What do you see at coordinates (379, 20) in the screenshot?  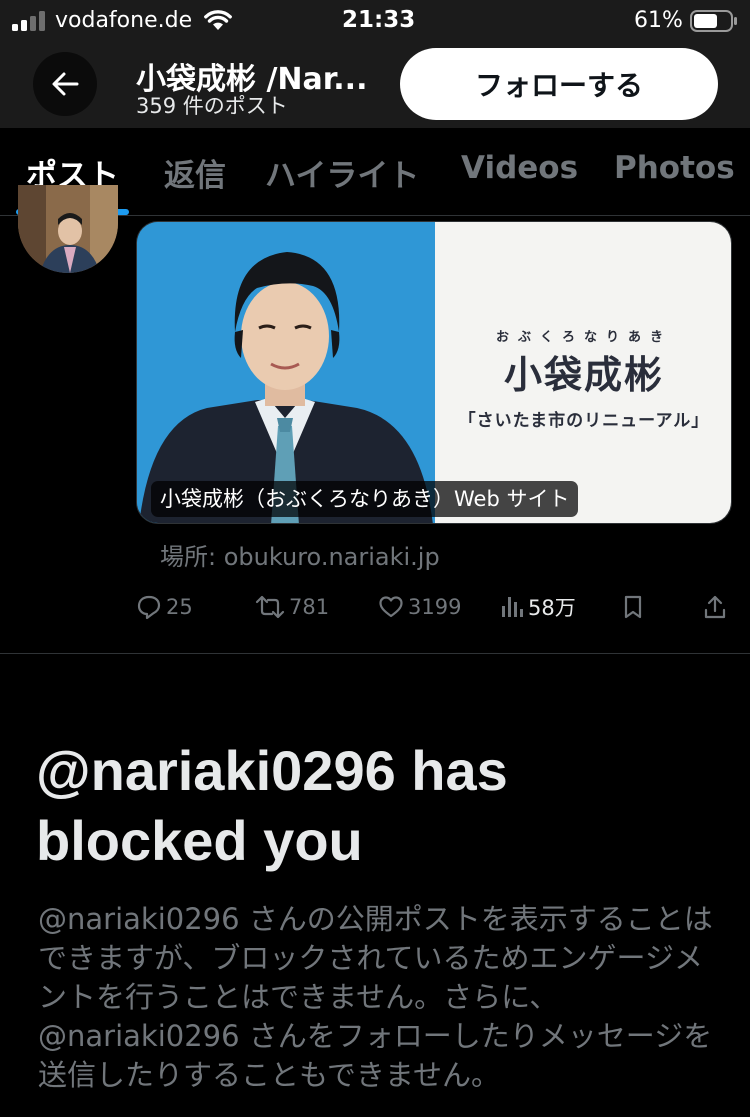 I see `clock: 21:33` at bounding box center [379, 20].